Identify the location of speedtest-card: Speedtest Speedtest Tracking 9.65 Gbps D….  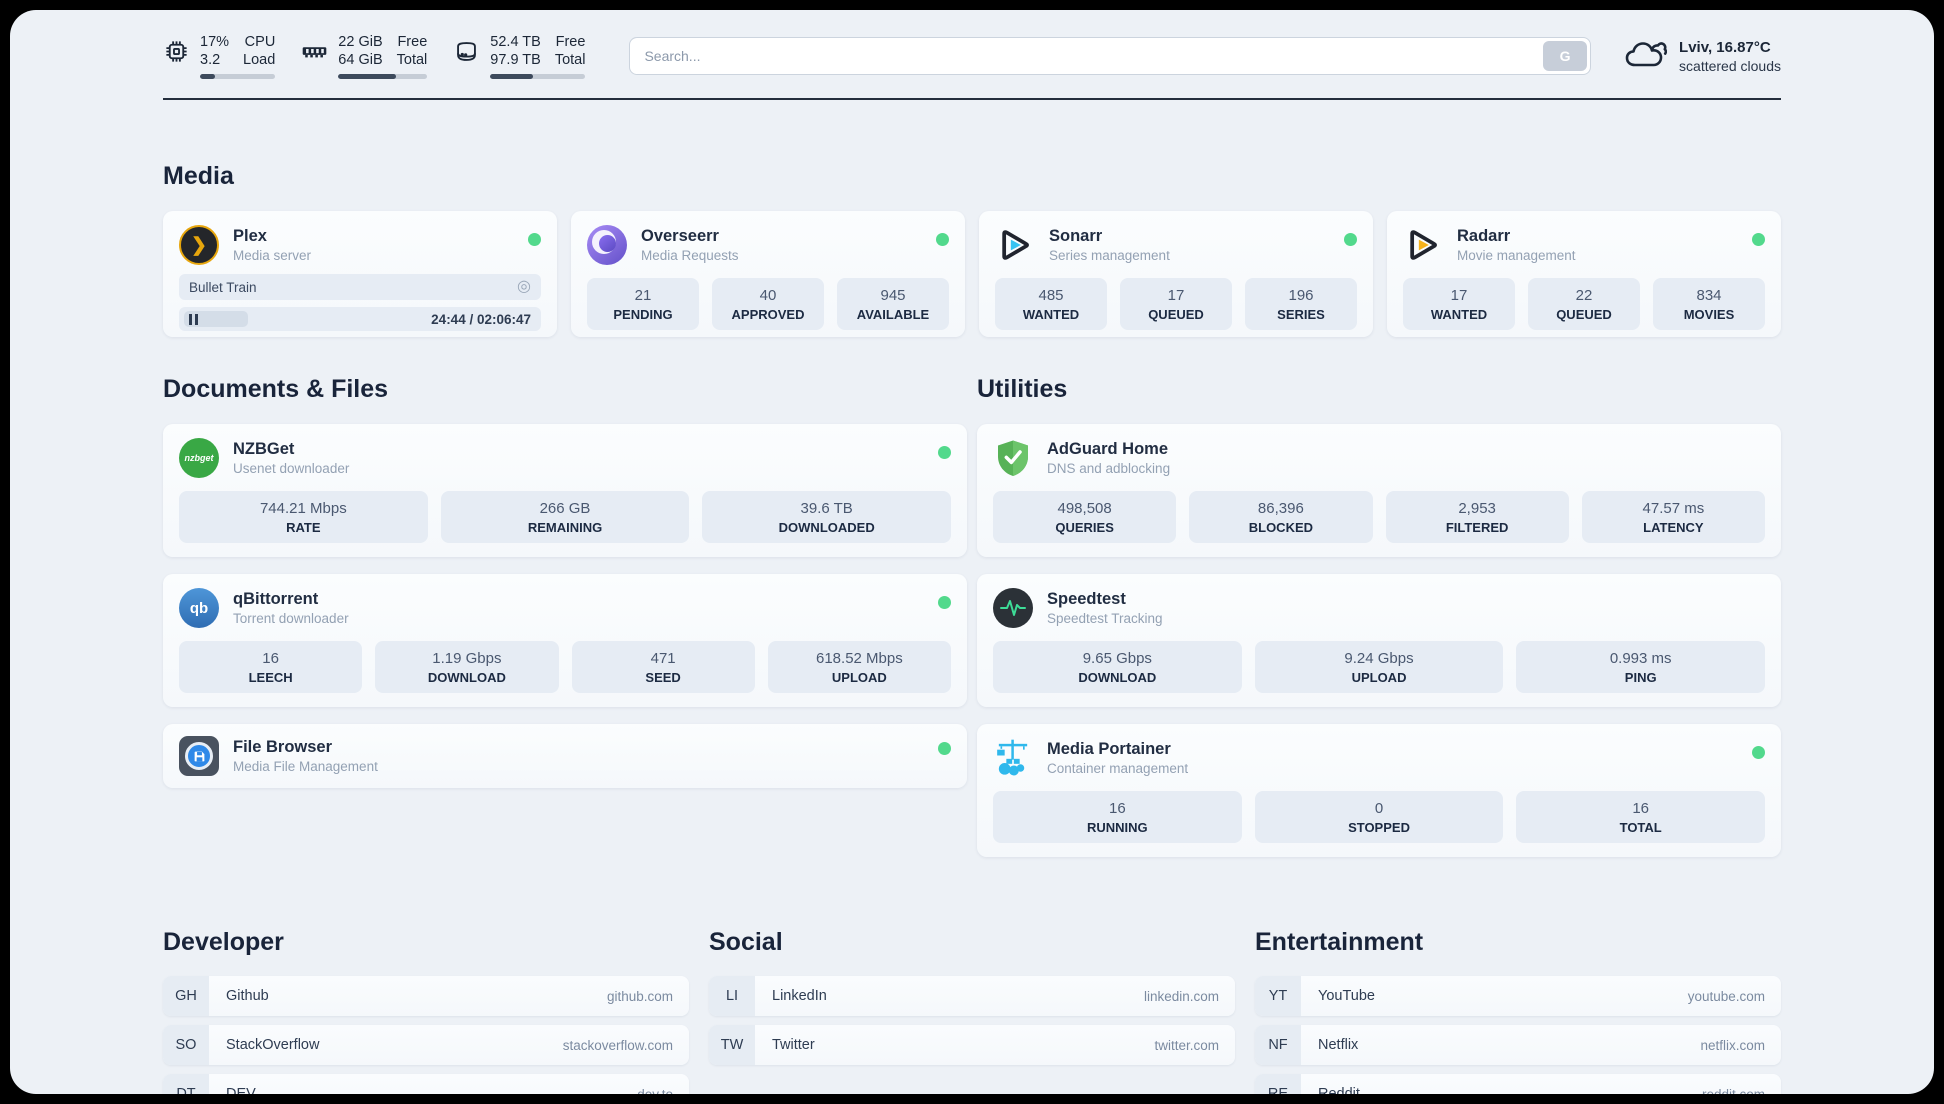
(1379, 640).